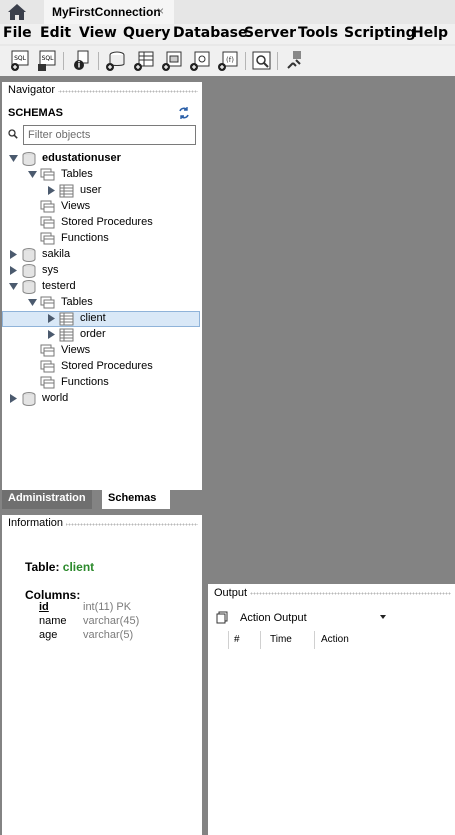 This screenshot has width=455, height=835. Describe the element at coordinates (56, 254) in the screenshot. I see `schema-name: sakila` at that location.